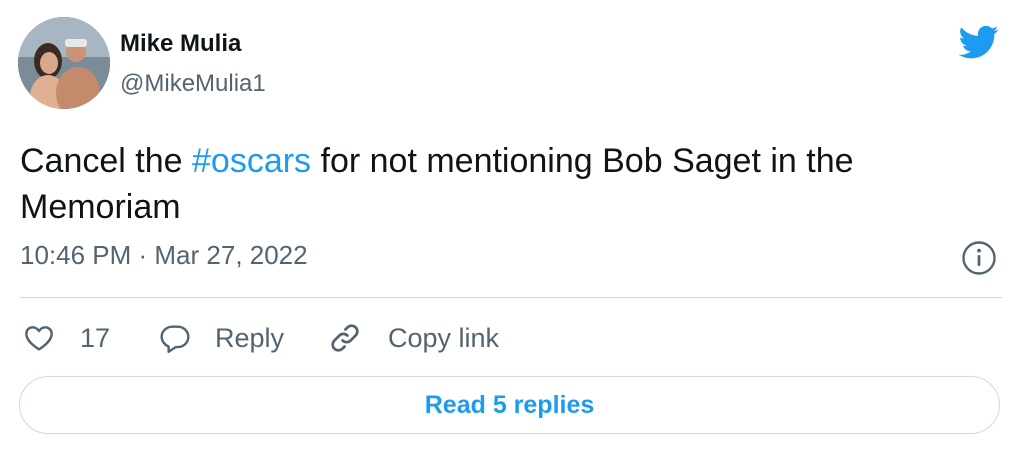  Describe the element at coordinates (164, 255) in the screenshot. I see `tweet-timestamp: 10:46 PM · Mar 27, 2022` at that location.